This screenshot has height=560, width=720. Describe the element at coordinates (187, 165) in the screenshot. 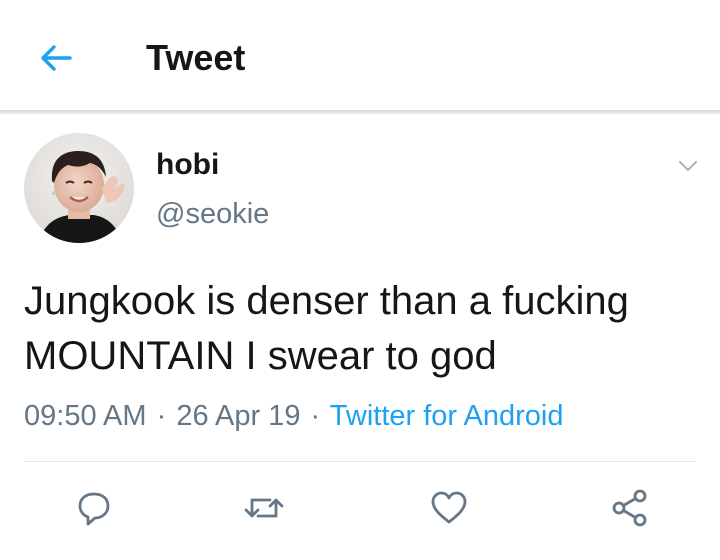

I see `author-display-name: hobi` at that location.